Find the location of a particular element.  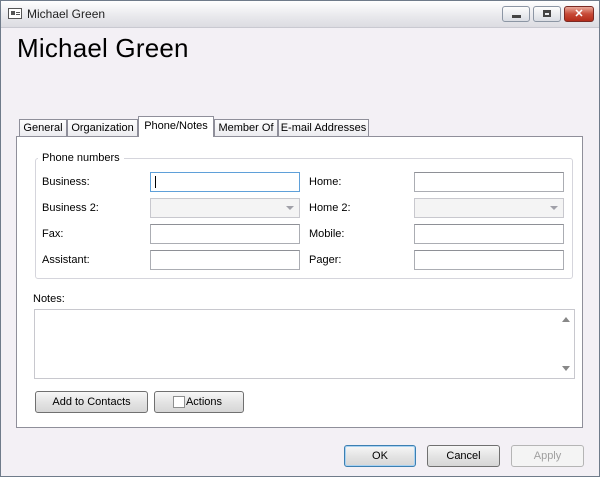

pager-field is located at coordinates (489, 260).